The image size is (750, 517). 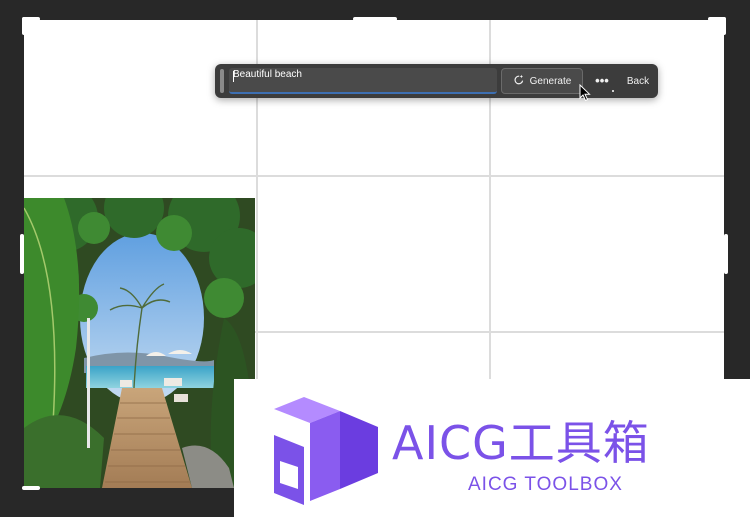 What do you see at coordinates (638, 81) in the screenshot?
I see `back-button: Back` at bounding box center [638, 81].